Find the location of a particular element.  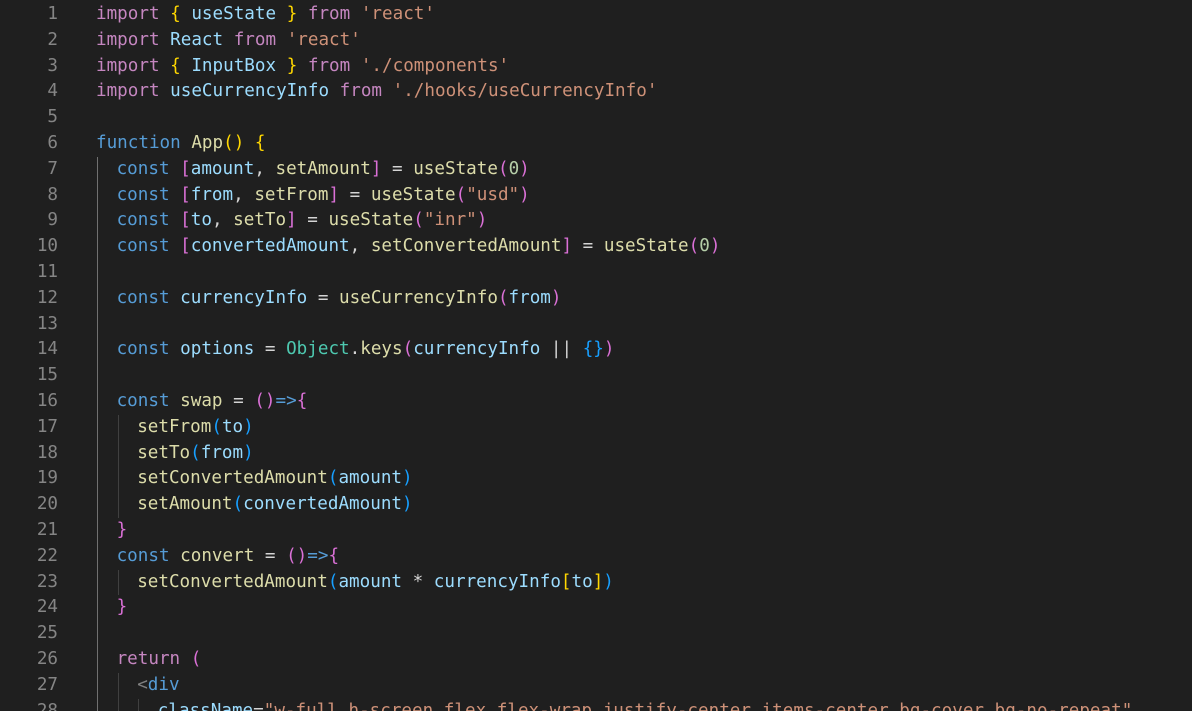

line-number: 14 is located at coordinates (47, 349).